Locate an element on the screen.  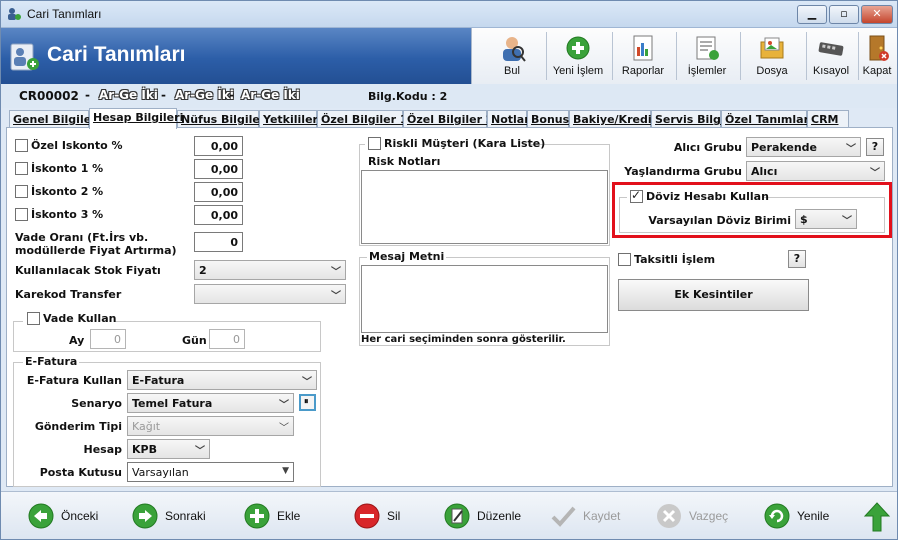
posta-kutusu-select: Varsayılan ▼ is located at coordinates (210, 472).